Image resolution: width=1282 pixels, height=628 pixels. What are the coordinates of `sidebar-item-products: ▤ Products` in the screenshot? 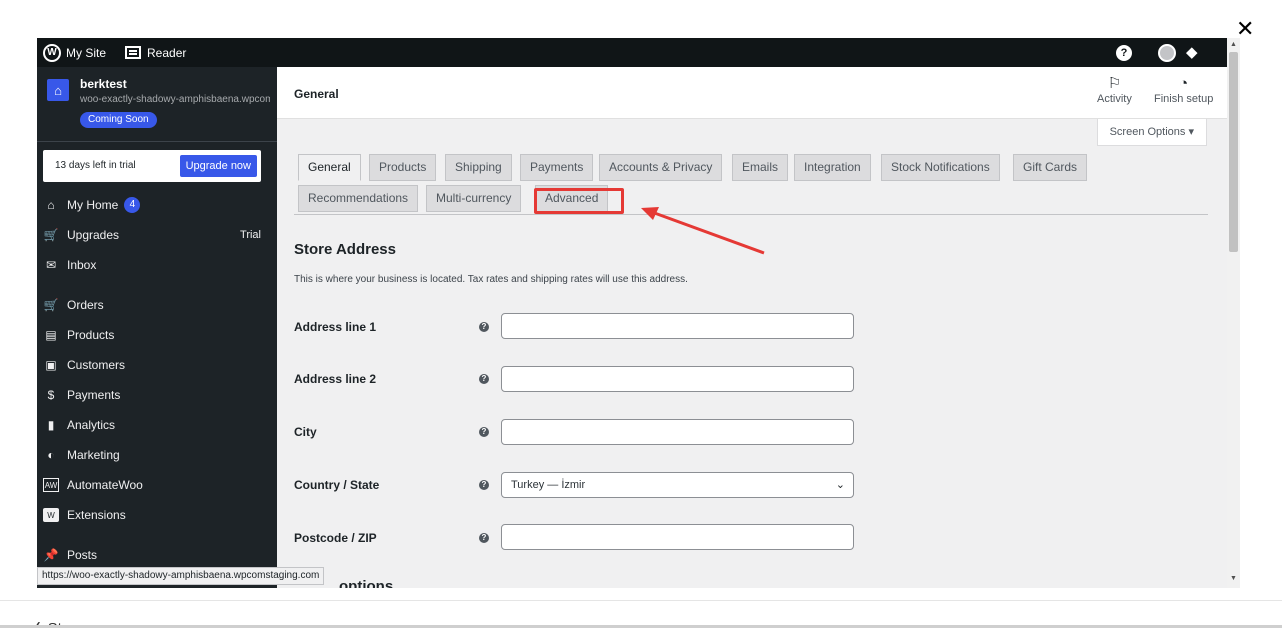 It's located at (157, 335).